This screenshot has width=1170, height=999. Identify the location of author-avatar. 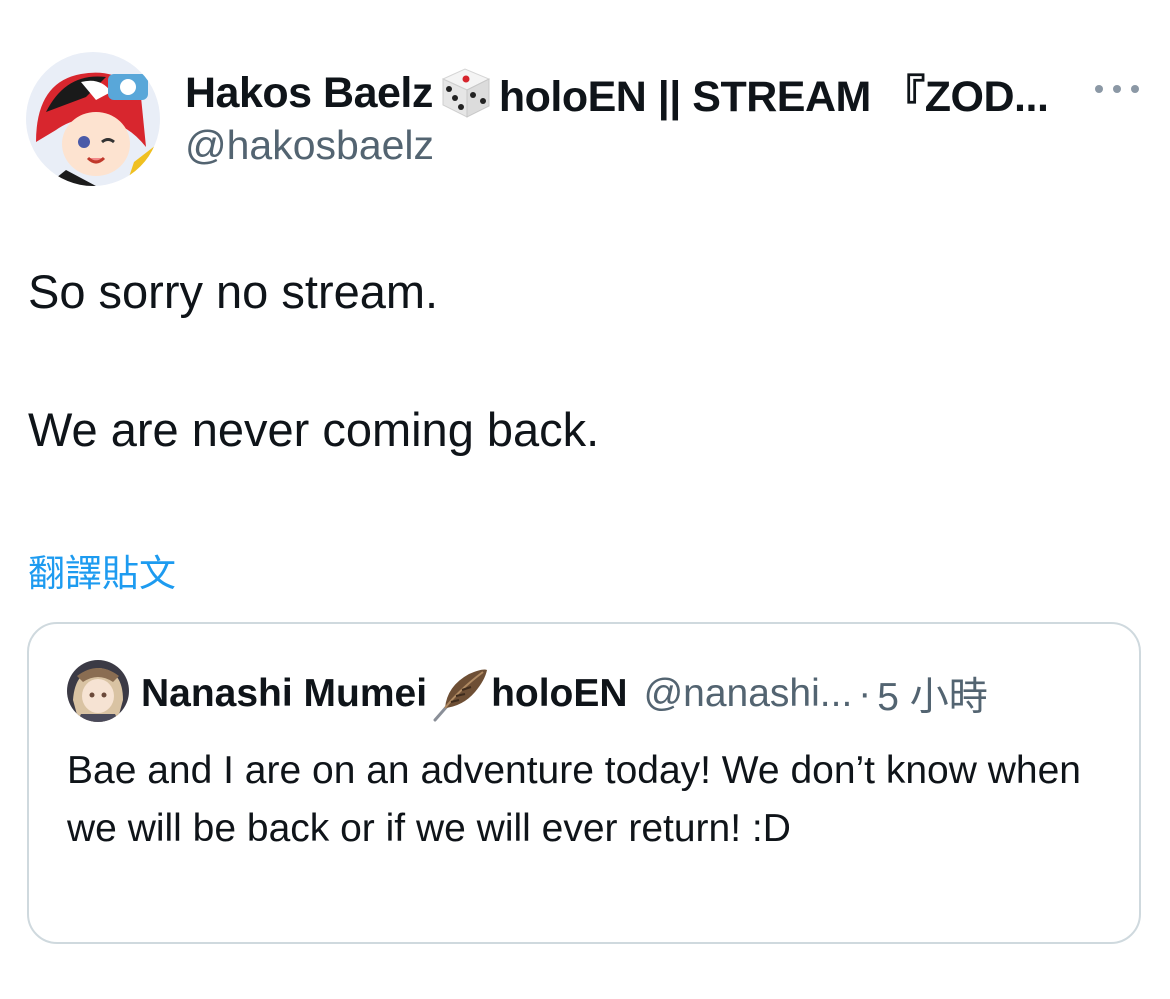
(93, 119).